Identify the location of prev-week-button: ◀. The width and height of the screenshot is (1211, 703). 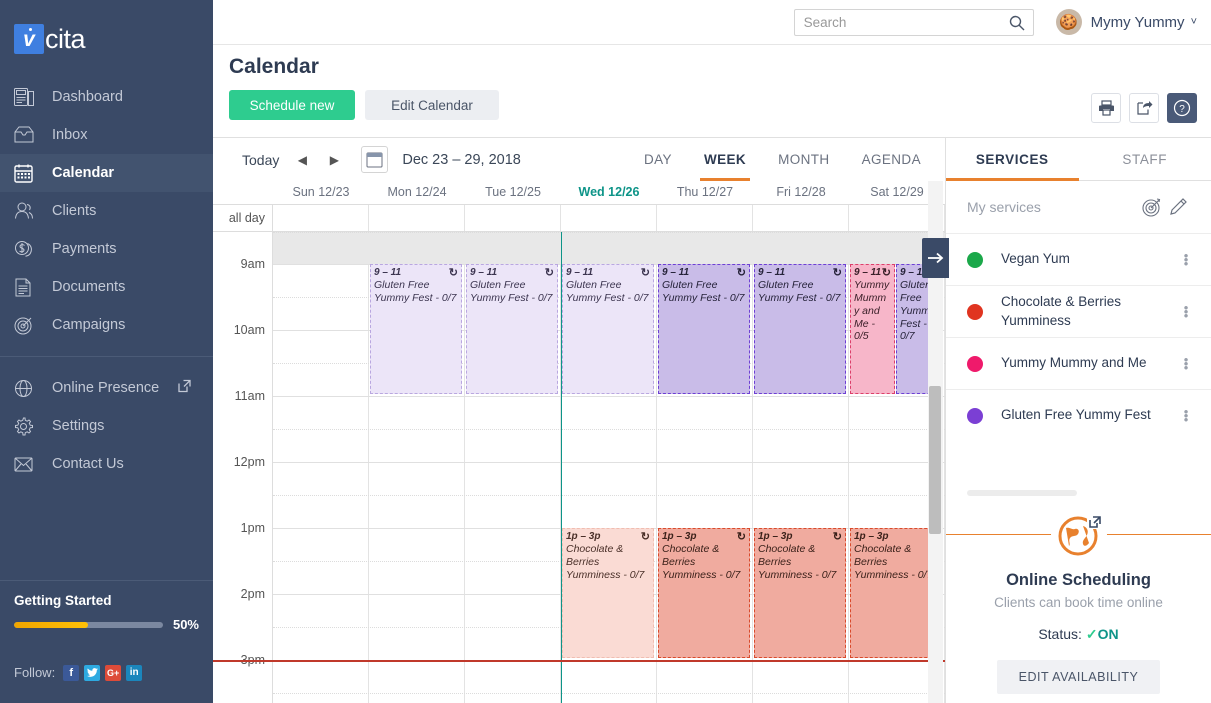
(302, 160).